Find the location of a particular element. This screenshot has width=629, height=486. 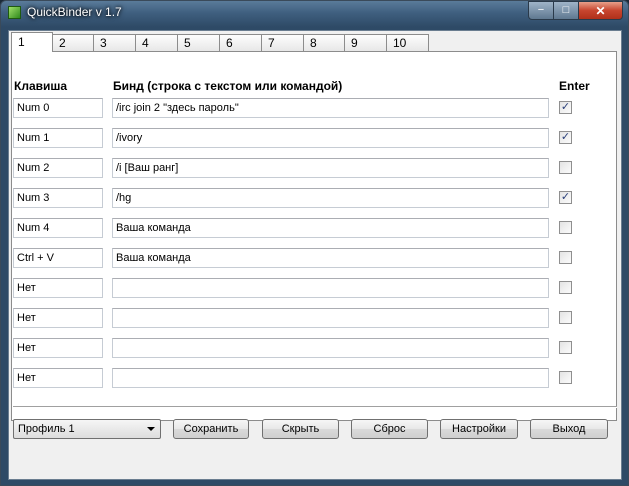

key-field: Num 1 is located at coordinates (58, 138).